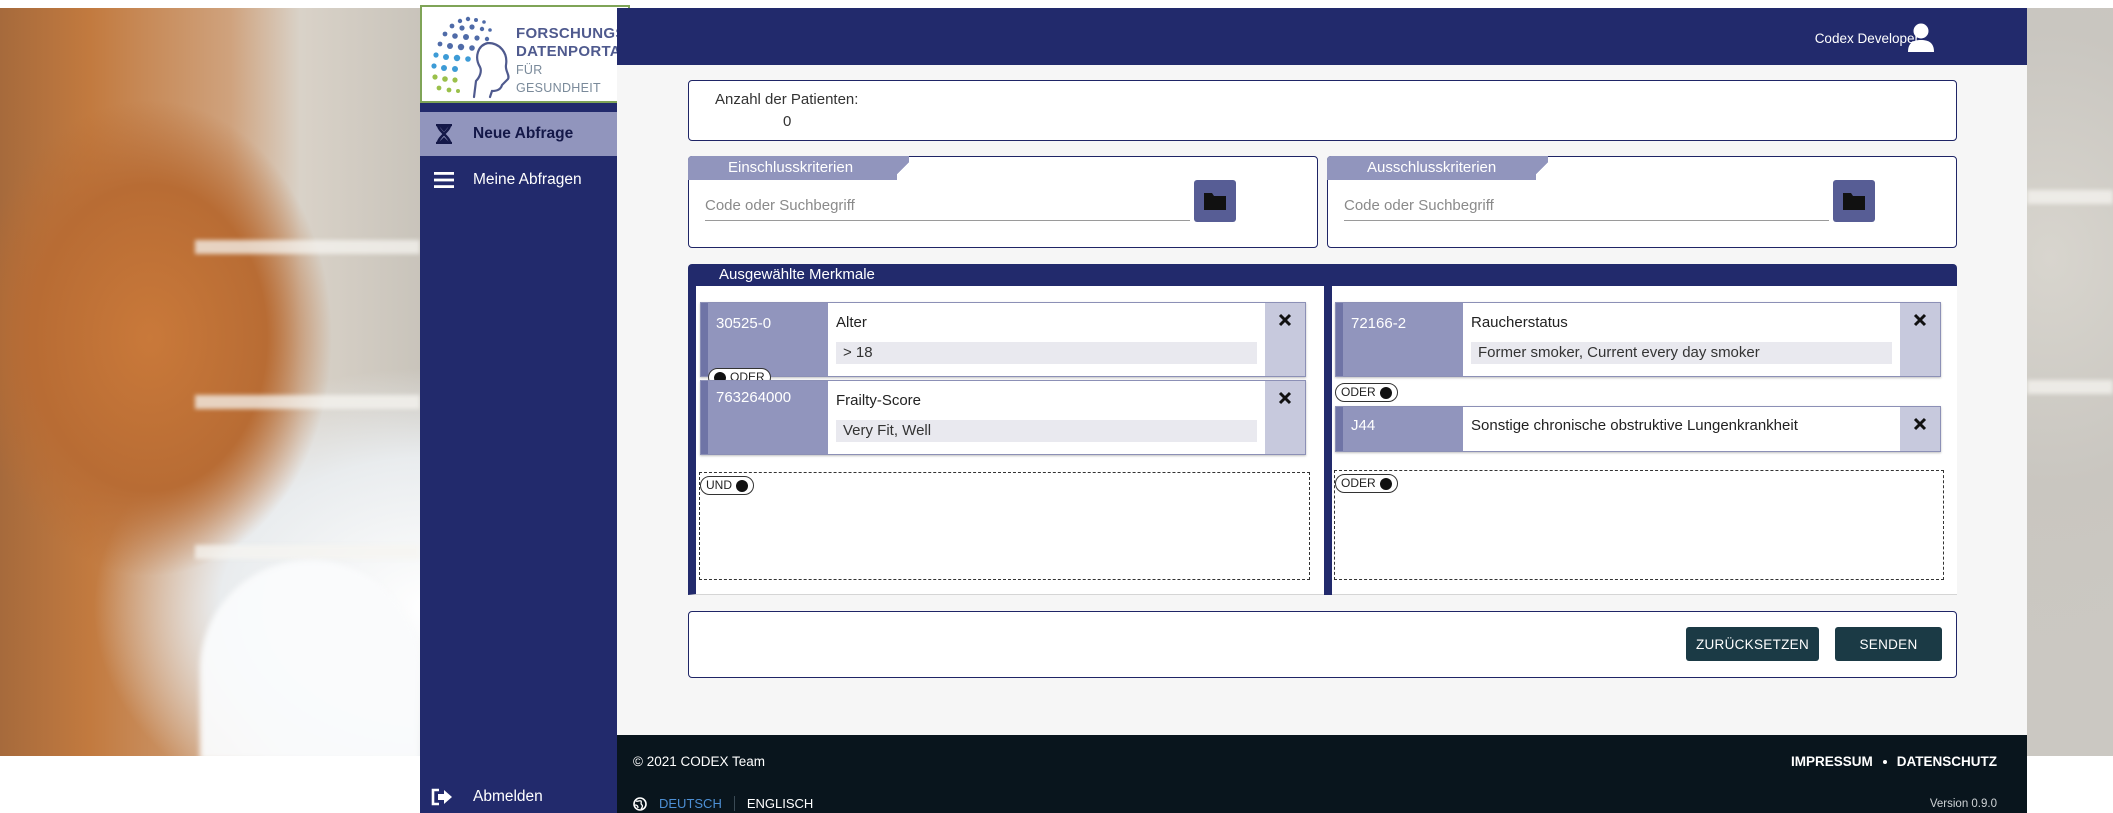 The image size is (2113, 813). I want to click on reset-button-label: ZURÜCKSETZEN, so click(1752, 644).